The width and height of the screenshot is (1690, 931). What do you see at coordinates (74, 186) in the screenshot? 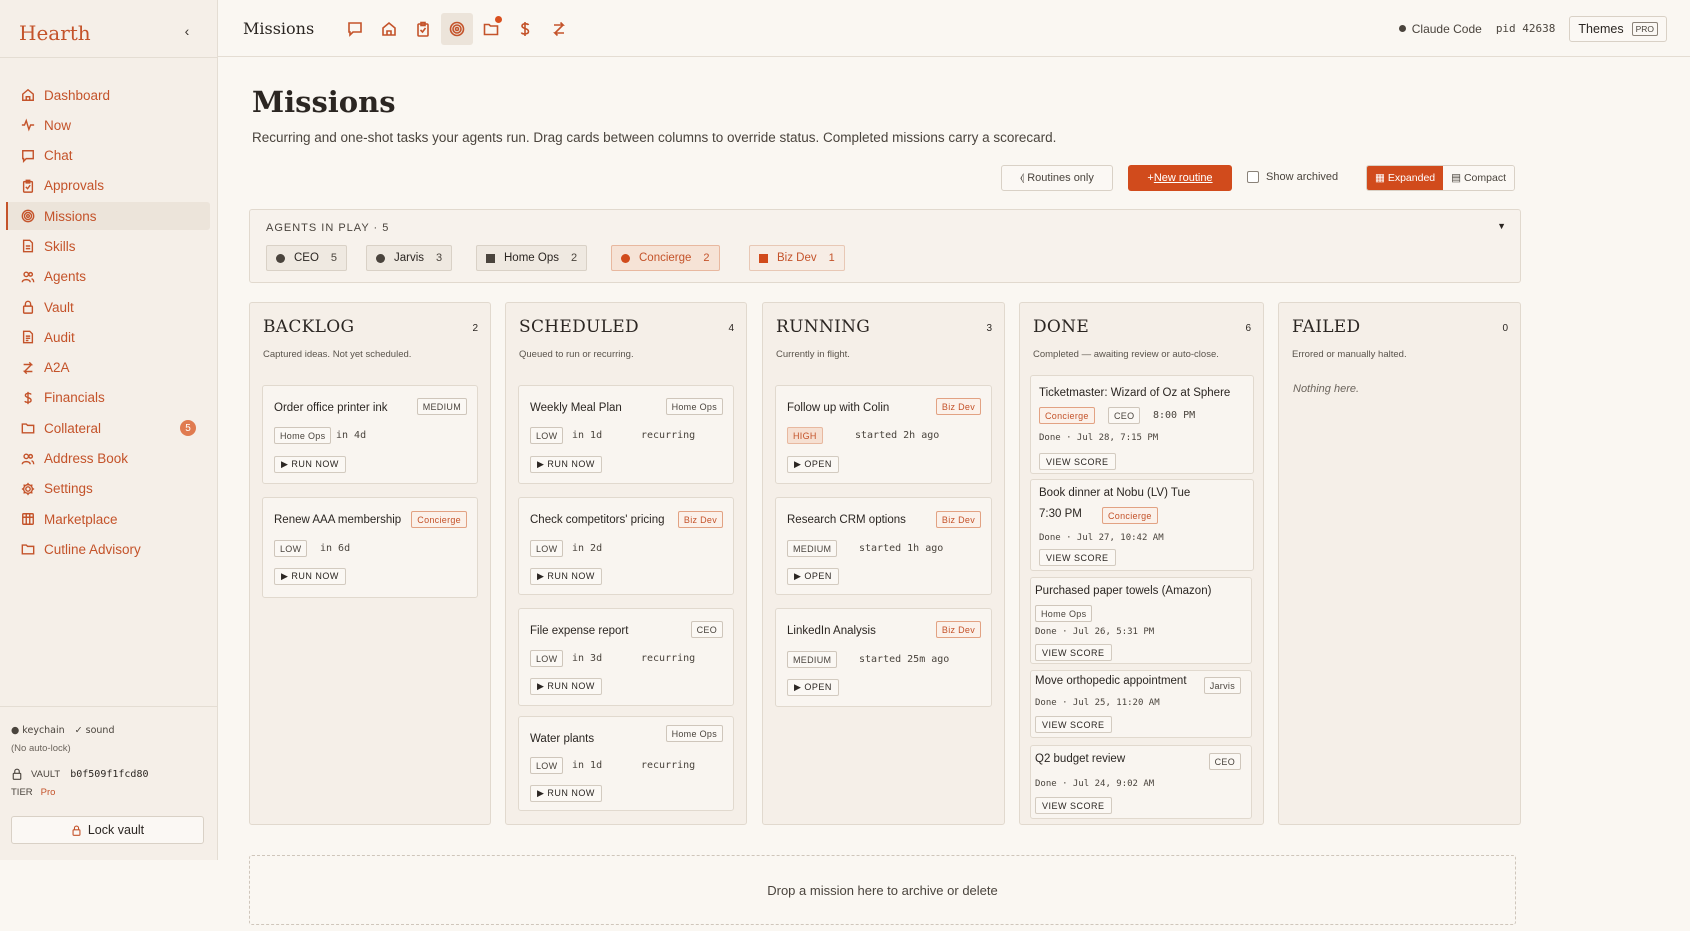
I see `sidebar-item-label: Approvals` at bounding box center [74, 186].